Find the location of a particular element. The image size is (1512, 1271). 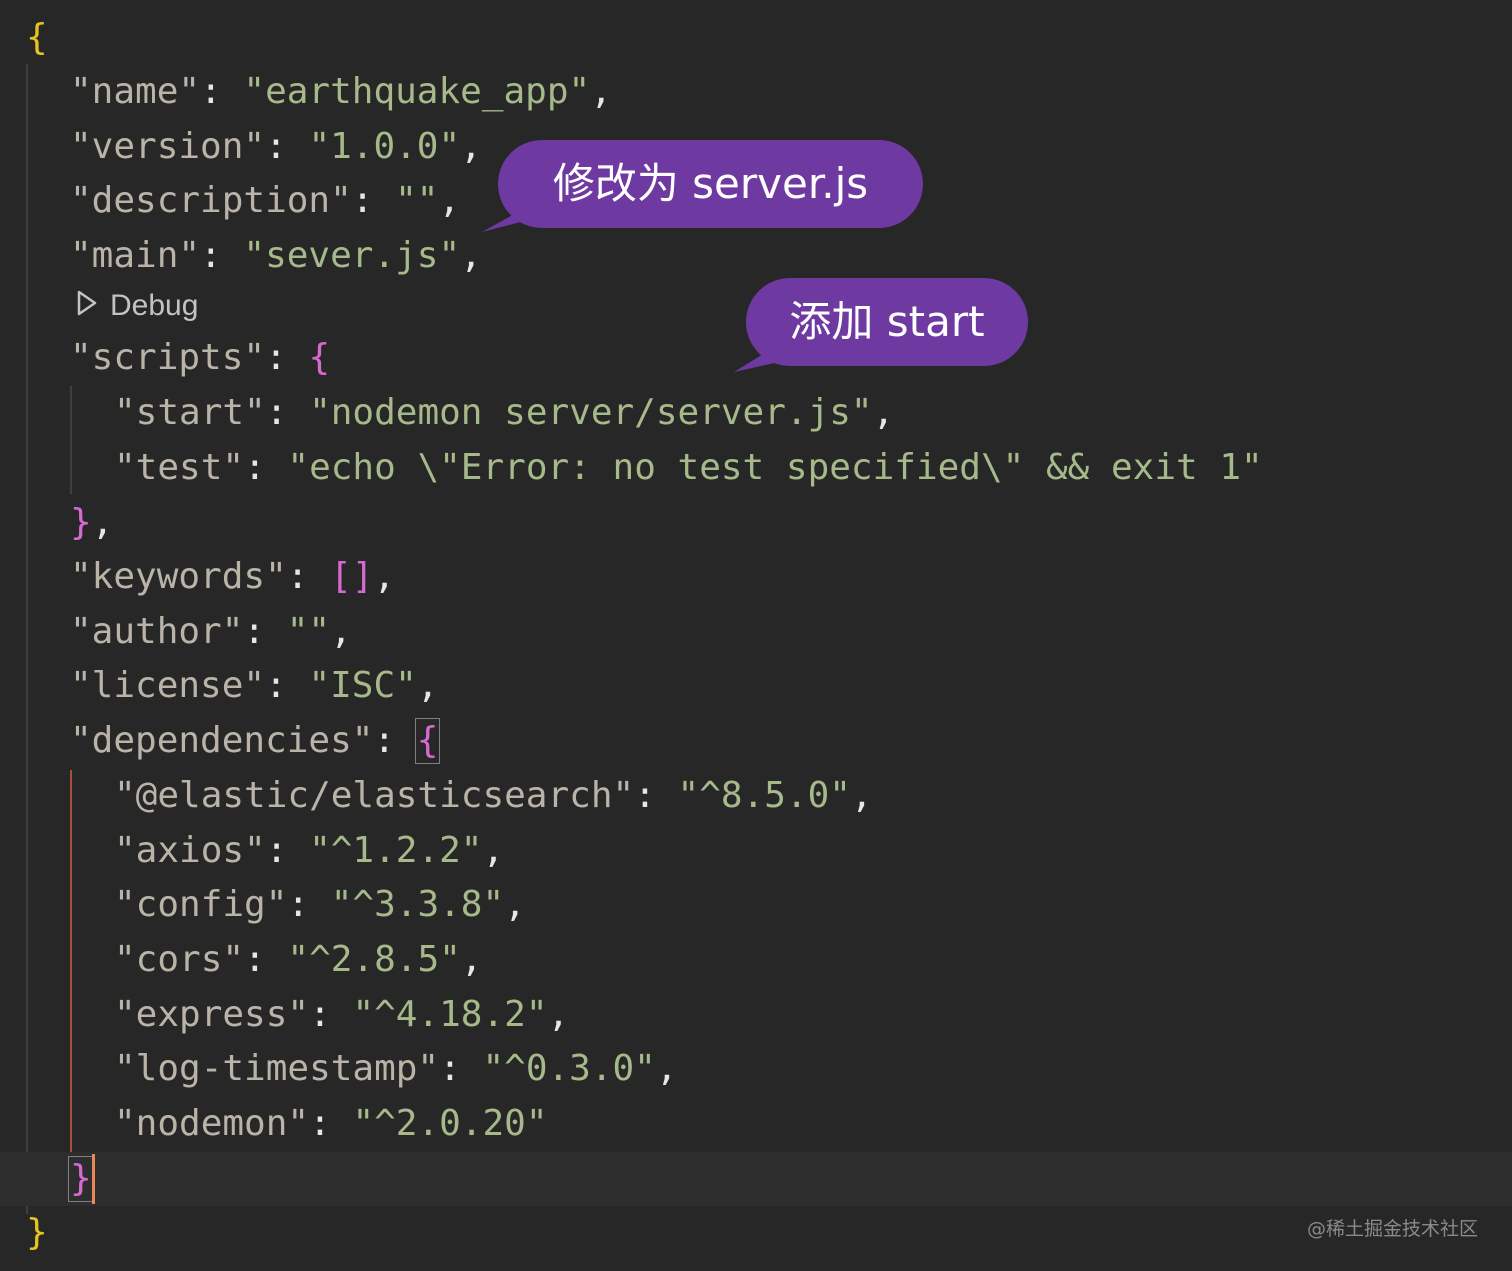

annotation-bubble-start: 添加 start is located at coordinates (887, 322).